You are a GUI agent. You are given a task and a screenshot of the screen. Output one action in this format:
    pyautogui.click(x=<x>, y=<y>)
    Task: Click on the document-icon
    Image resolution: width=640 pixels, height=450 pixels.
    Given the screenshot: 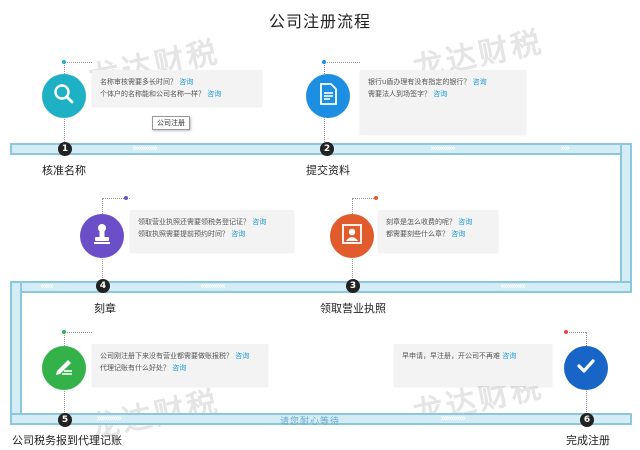 What is the action you would take?
    pyautogui.click(x=328, y=96)
    